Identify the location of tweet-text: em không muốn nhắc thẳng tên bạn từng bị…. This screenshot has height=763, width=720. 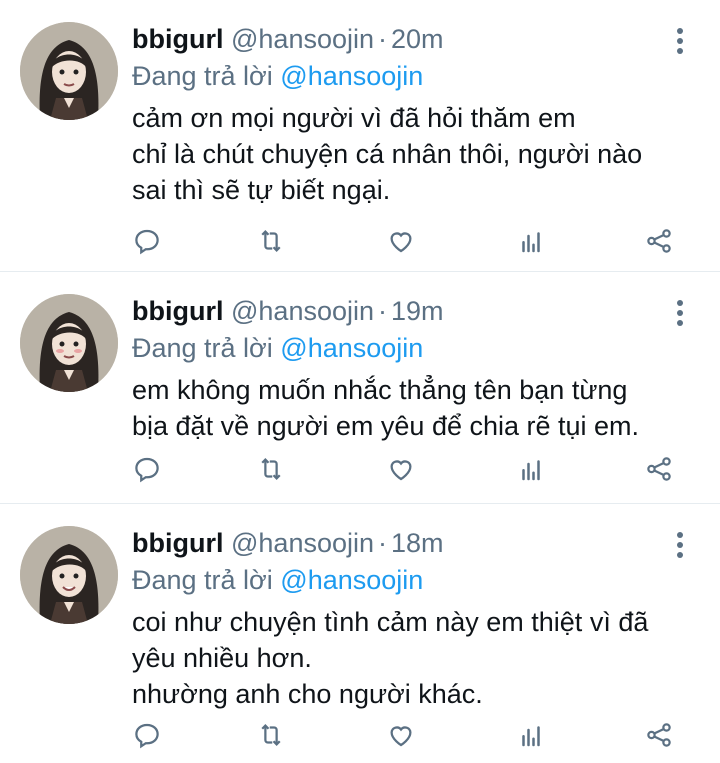
(386, 408).